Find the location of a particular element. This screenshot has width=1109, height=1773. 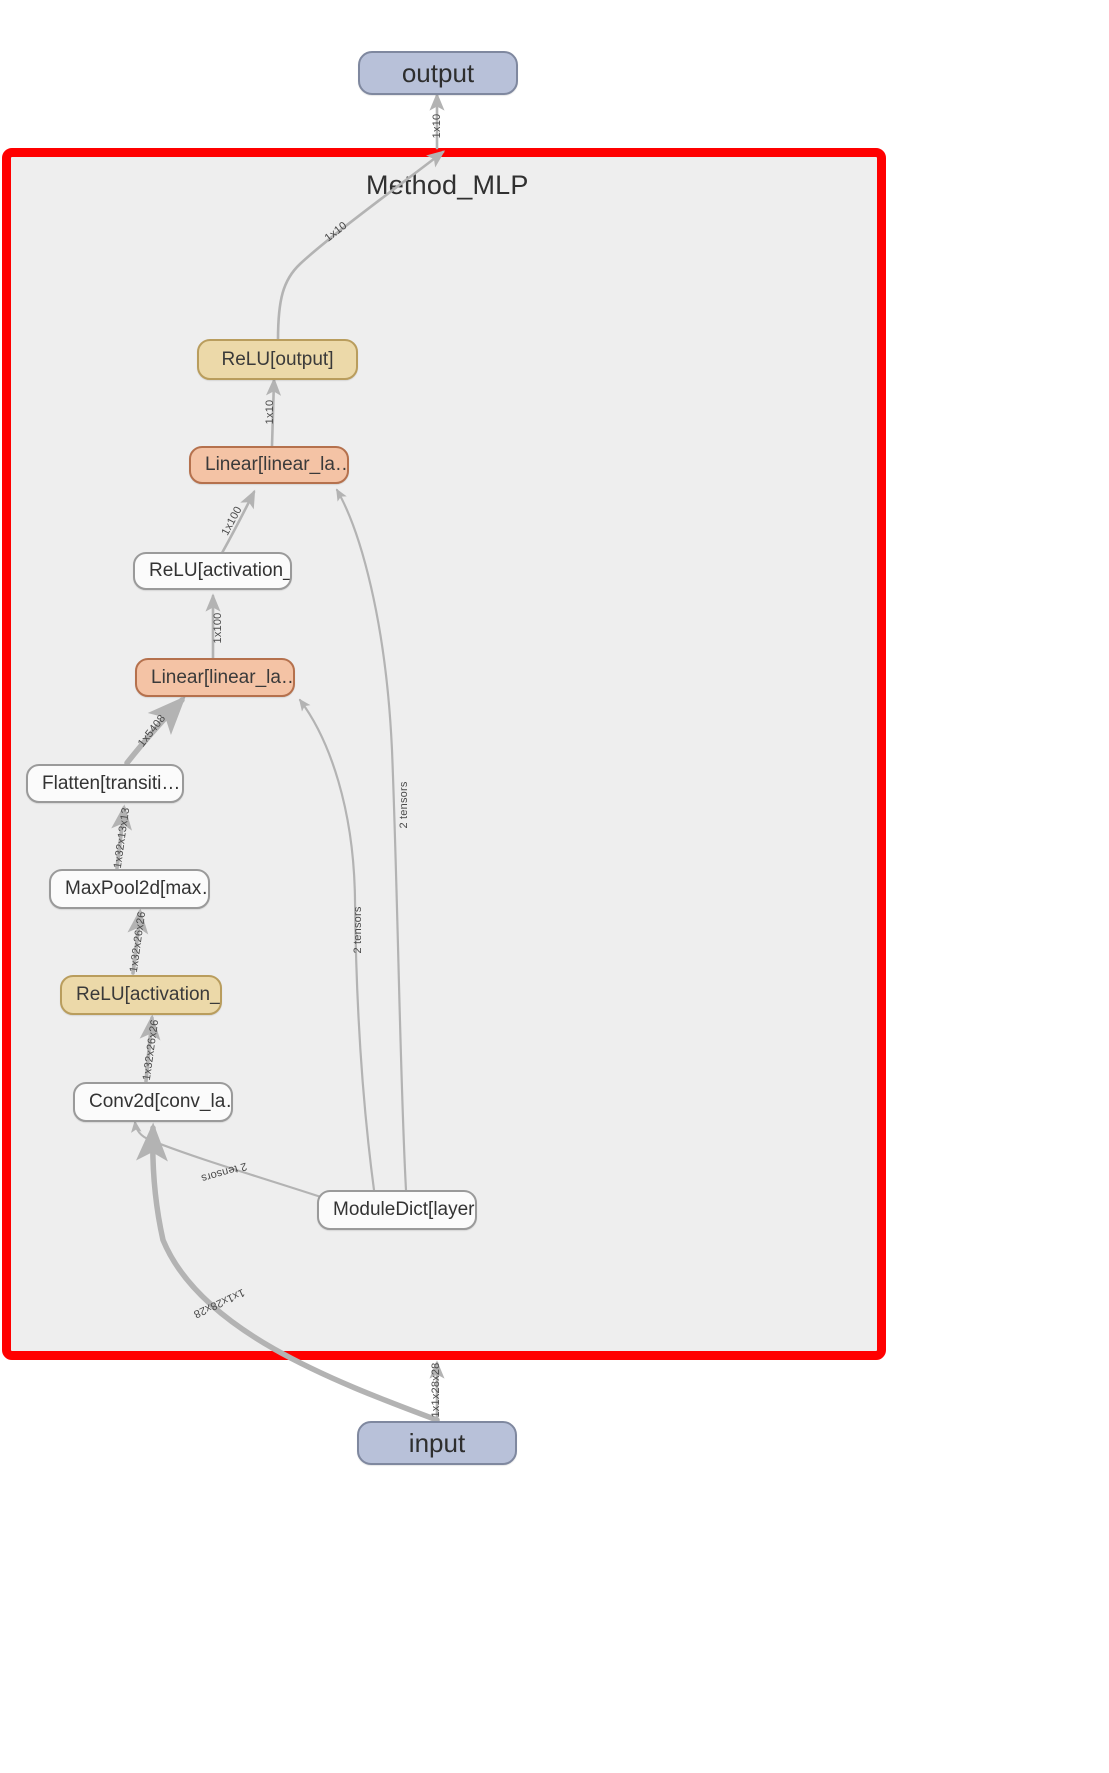

node-relu-output-label: ReLU[output] is located at coordinates (277, 359).